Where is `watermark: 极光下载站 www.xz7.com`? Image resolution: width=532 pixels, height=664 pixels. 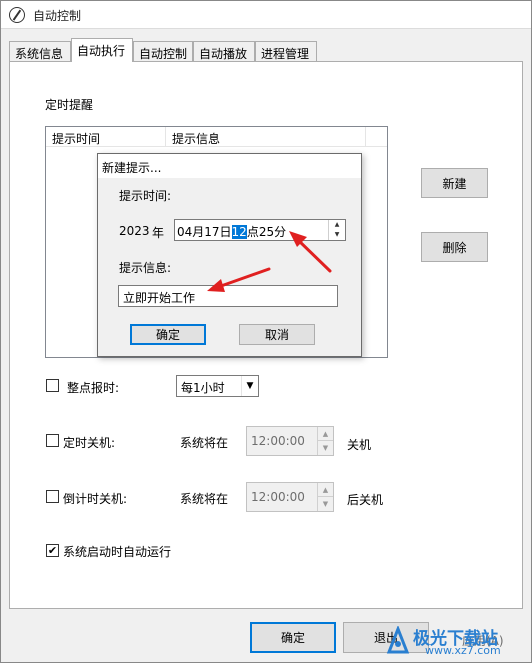
watermark: 极光下载站 www.xz7.com is located at coordinates (455, 641).